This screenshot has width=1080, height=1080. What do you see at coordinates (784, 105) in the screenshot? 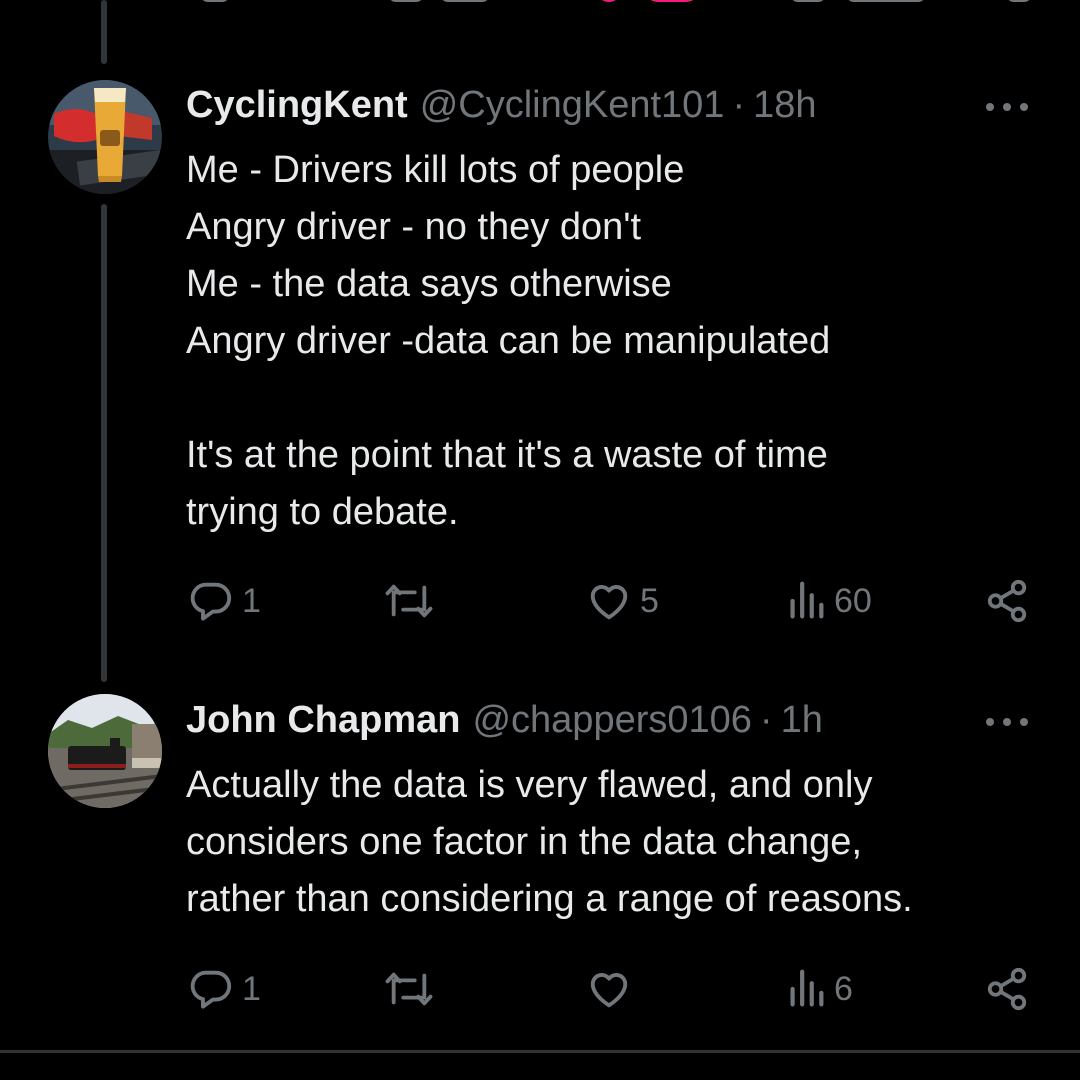
I see `timestamp: 18h` at bounding box center [784, 105].